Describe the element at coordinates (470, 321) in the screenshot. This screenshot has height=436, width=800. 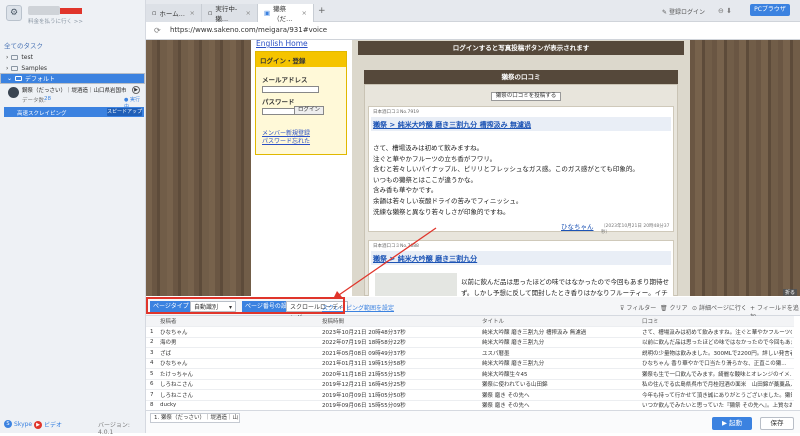
I see `table-header: 投稿者 投稿時間 タイトル 口コミ` at that location.